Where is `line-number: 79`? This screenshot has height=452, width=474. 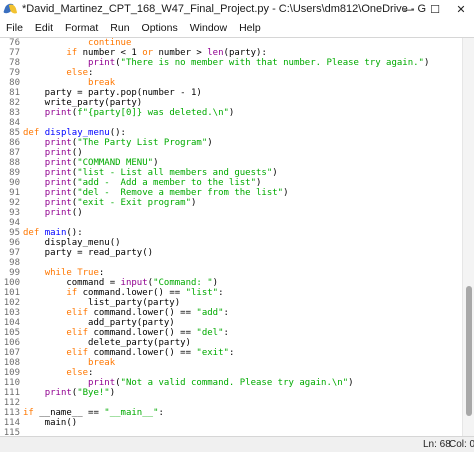 line-number: 79 is located at coordinates (14, 73).